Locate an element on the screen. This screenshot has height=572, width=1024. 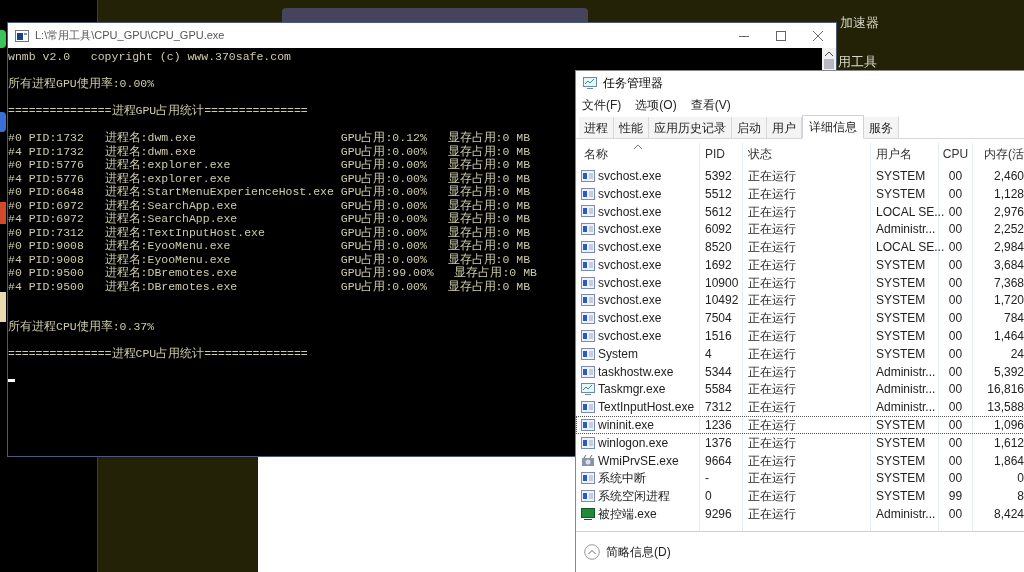
table-cell-text: WmiPrvSE.exe is located at coordinates (638, 461).